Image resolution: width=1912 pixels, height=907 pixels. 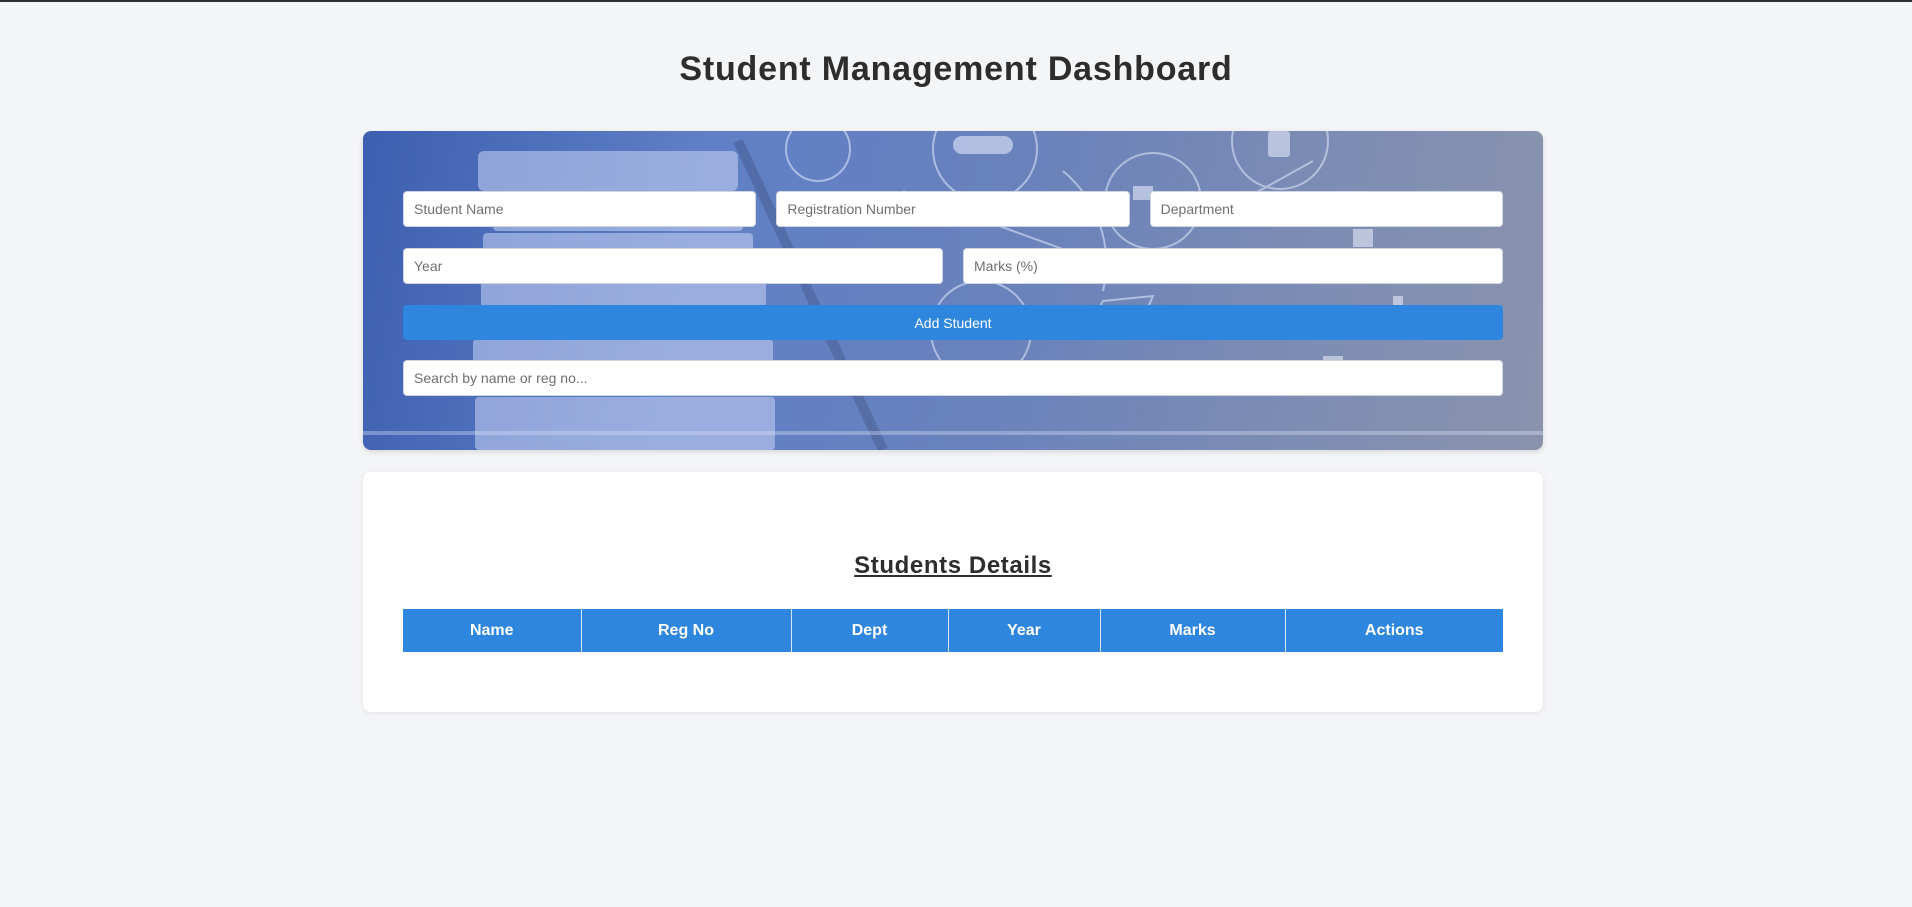 What do you see at coordinates (1193, 630) in the screenshot?
I see `column-header-marks: Marks` at bounding box center [1193, 630].